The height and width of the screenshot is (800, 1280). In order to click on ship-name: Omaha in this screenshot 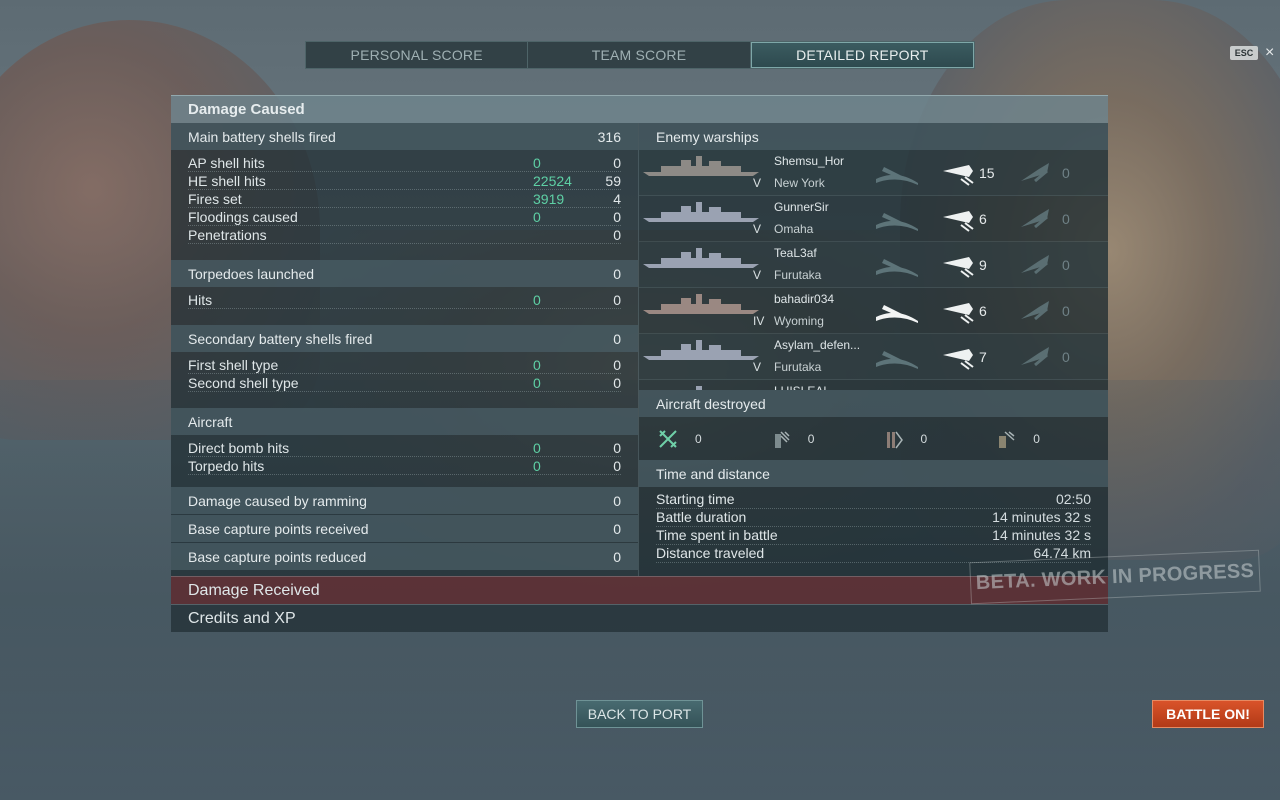, I will do `click(794, 229)`.